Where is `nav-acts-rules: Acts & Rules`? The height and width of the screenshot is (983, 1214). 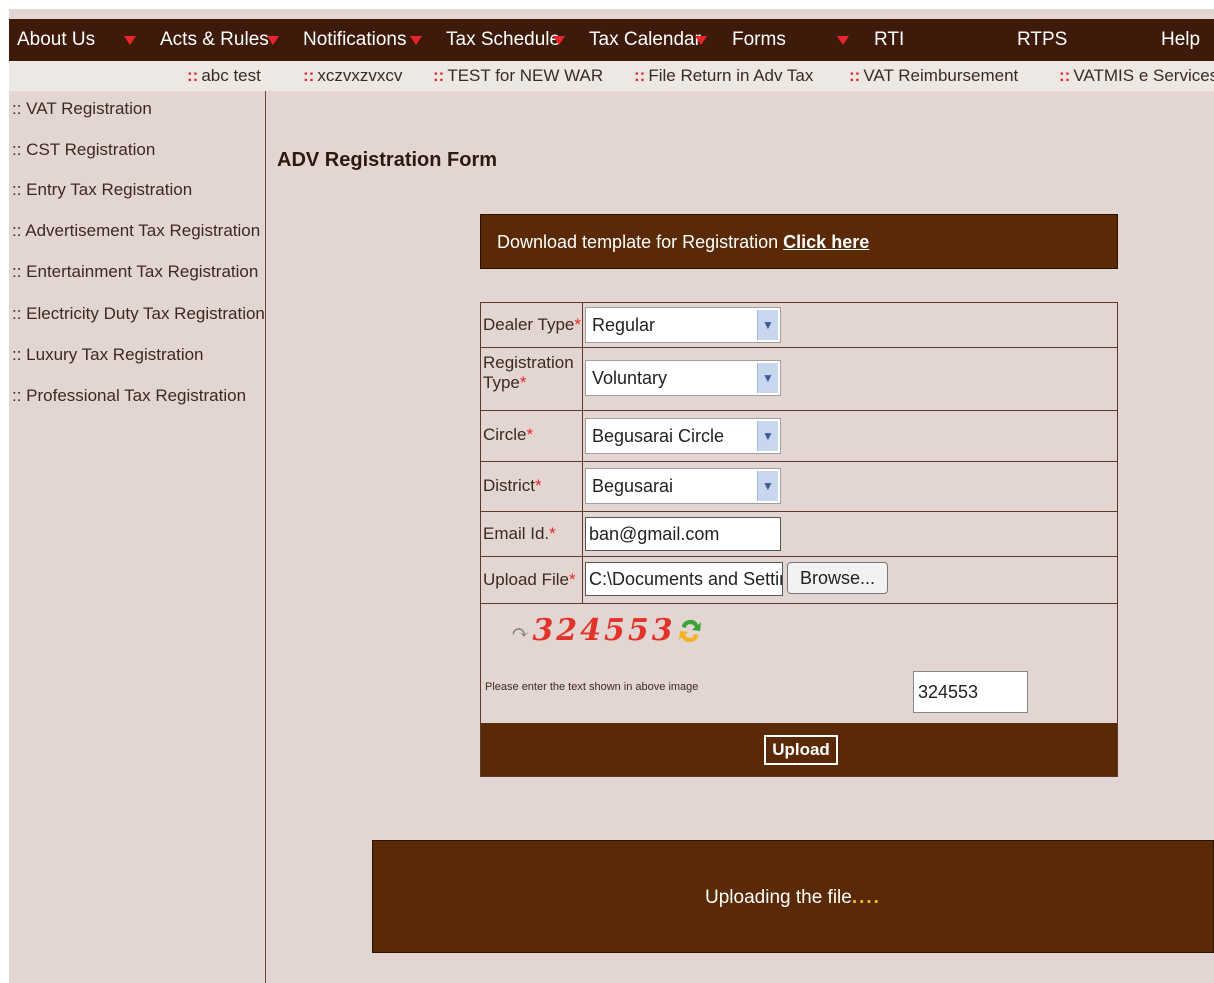 nav-acts-rules: Acts & Rules is located at coordinates (214, 40).